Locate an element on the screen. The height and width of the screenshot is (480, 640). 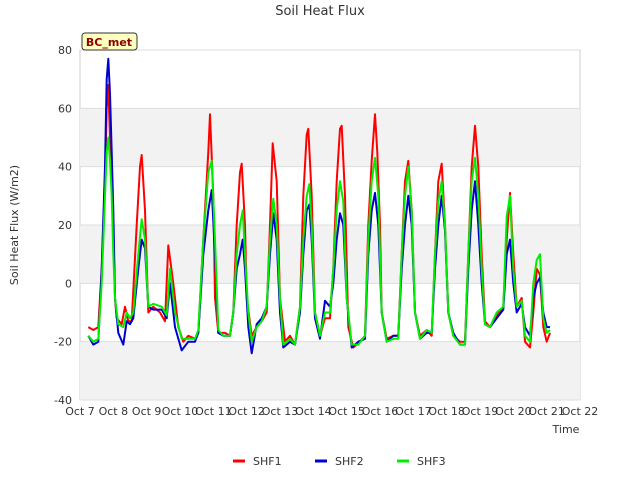
x-tick-label: Oct 13 is located at coordinates (280, 411).